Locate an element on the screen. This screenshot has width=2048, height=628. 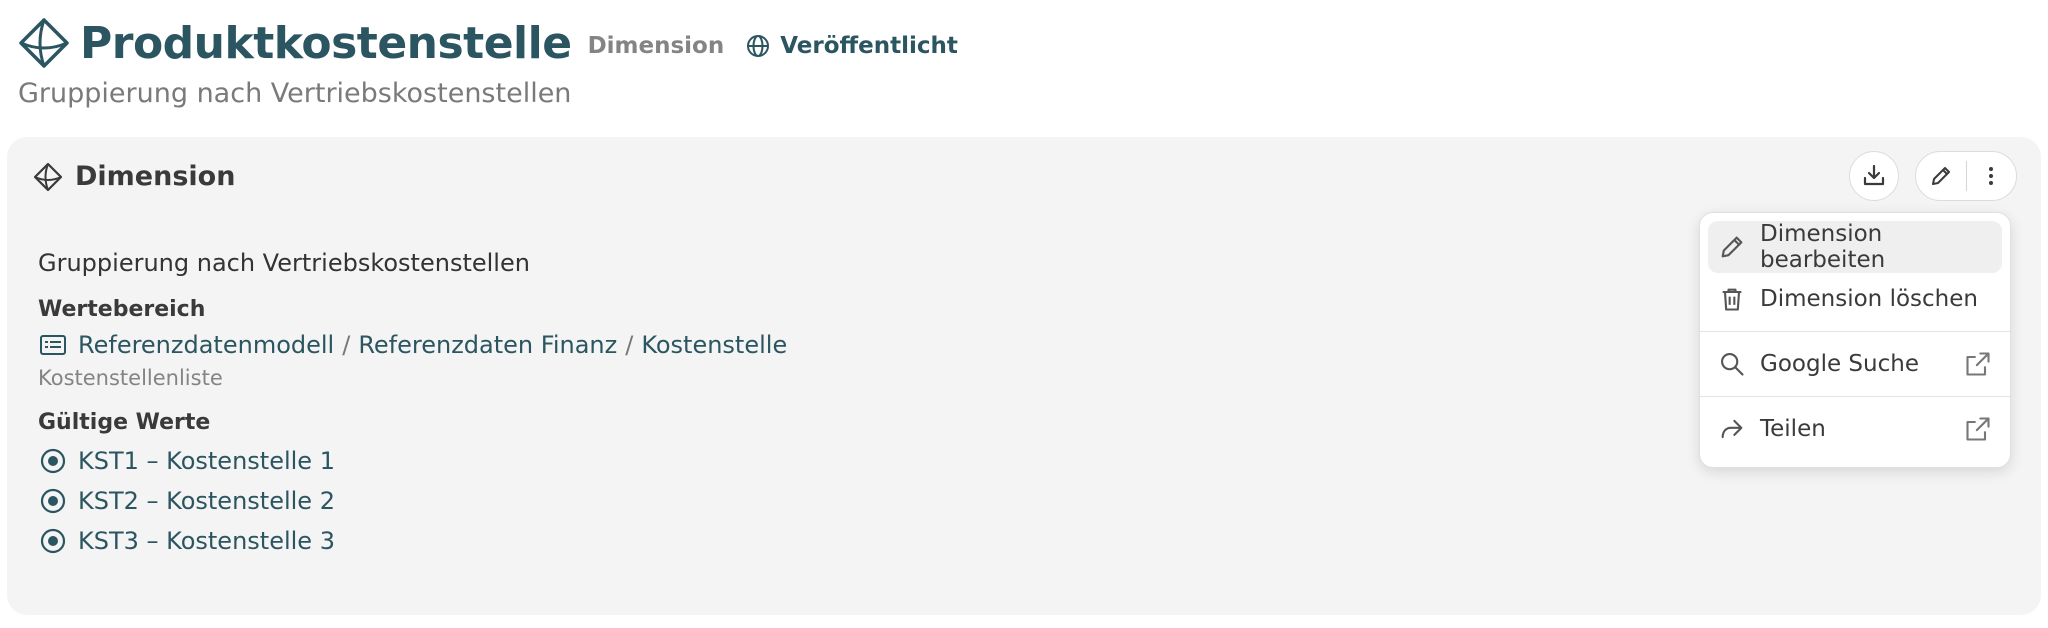
range-note: Kostenstellenliste is located at coordinates (130, 378).